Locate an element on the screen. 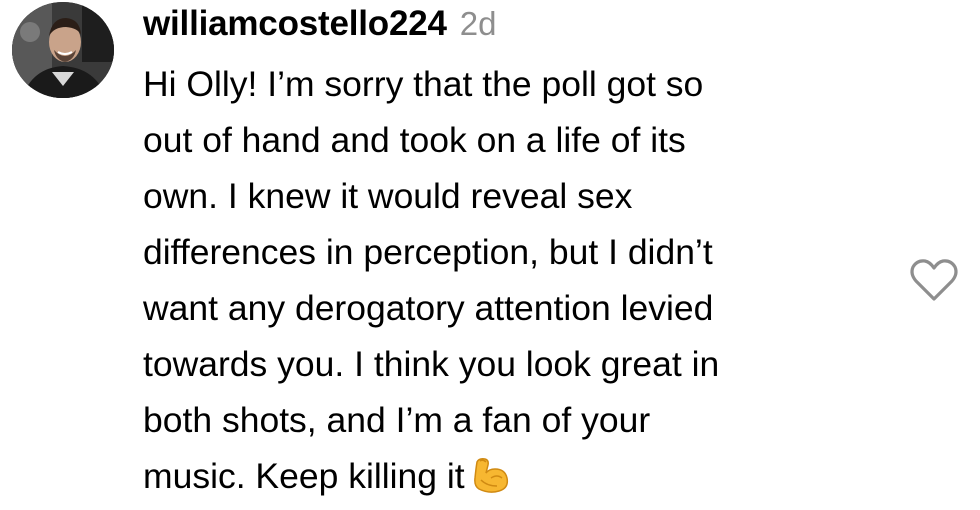 The height and width of the screenshot is (510, 980). avatar is located at coordinates (63, 50).